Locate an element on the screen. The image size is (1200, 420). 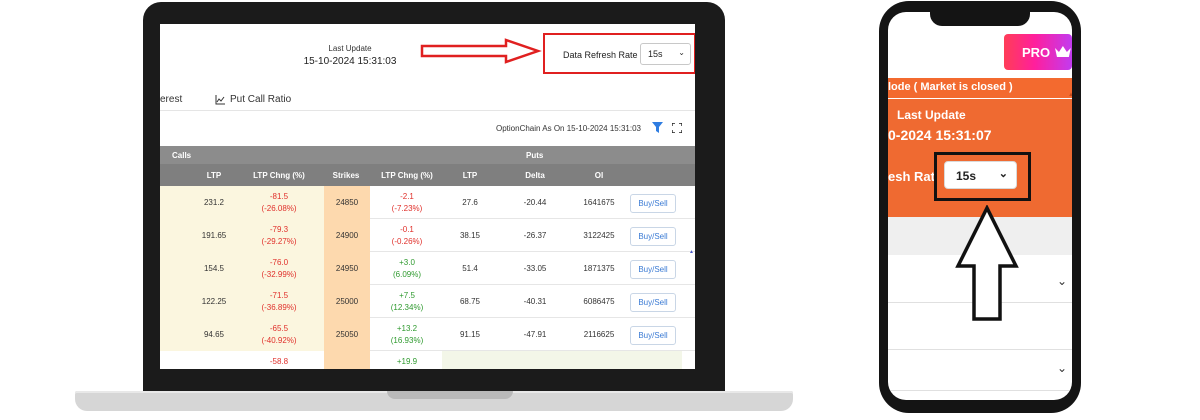
put-ltp-change: -0.1 (-0.26%) is located at coordinates (407, 235).